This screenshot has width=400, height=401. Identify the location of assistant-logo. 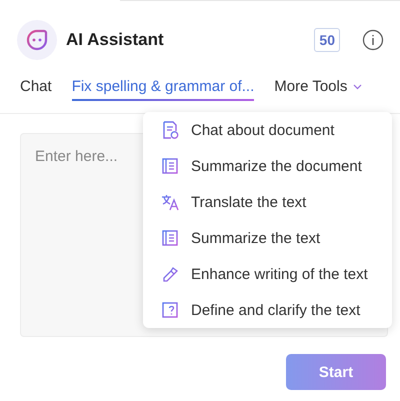
(37, 40).